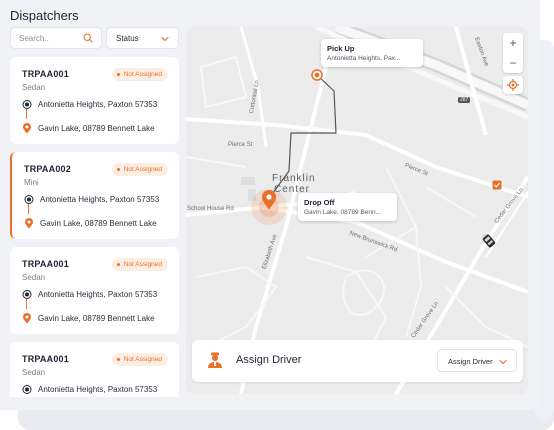 The width and height of the screenshot is (554, 430). I want to click on checkbox-marker-icon, so click(497, 185).